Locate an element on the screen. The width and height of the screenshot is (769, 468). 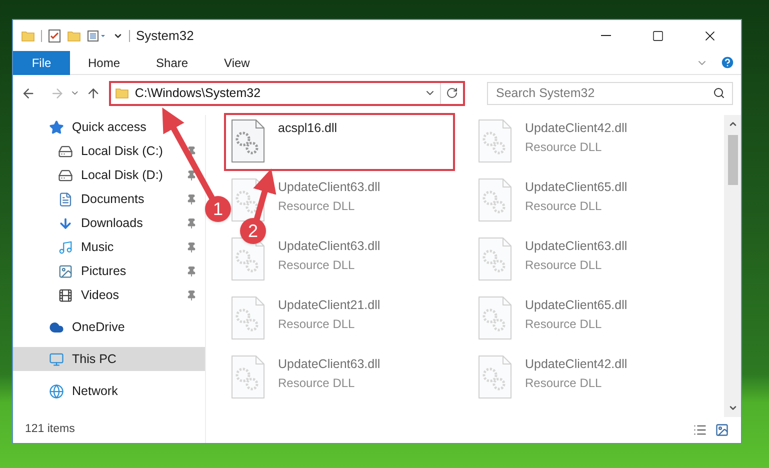
nav-label: Pictures is located at coordinates (104, 271).